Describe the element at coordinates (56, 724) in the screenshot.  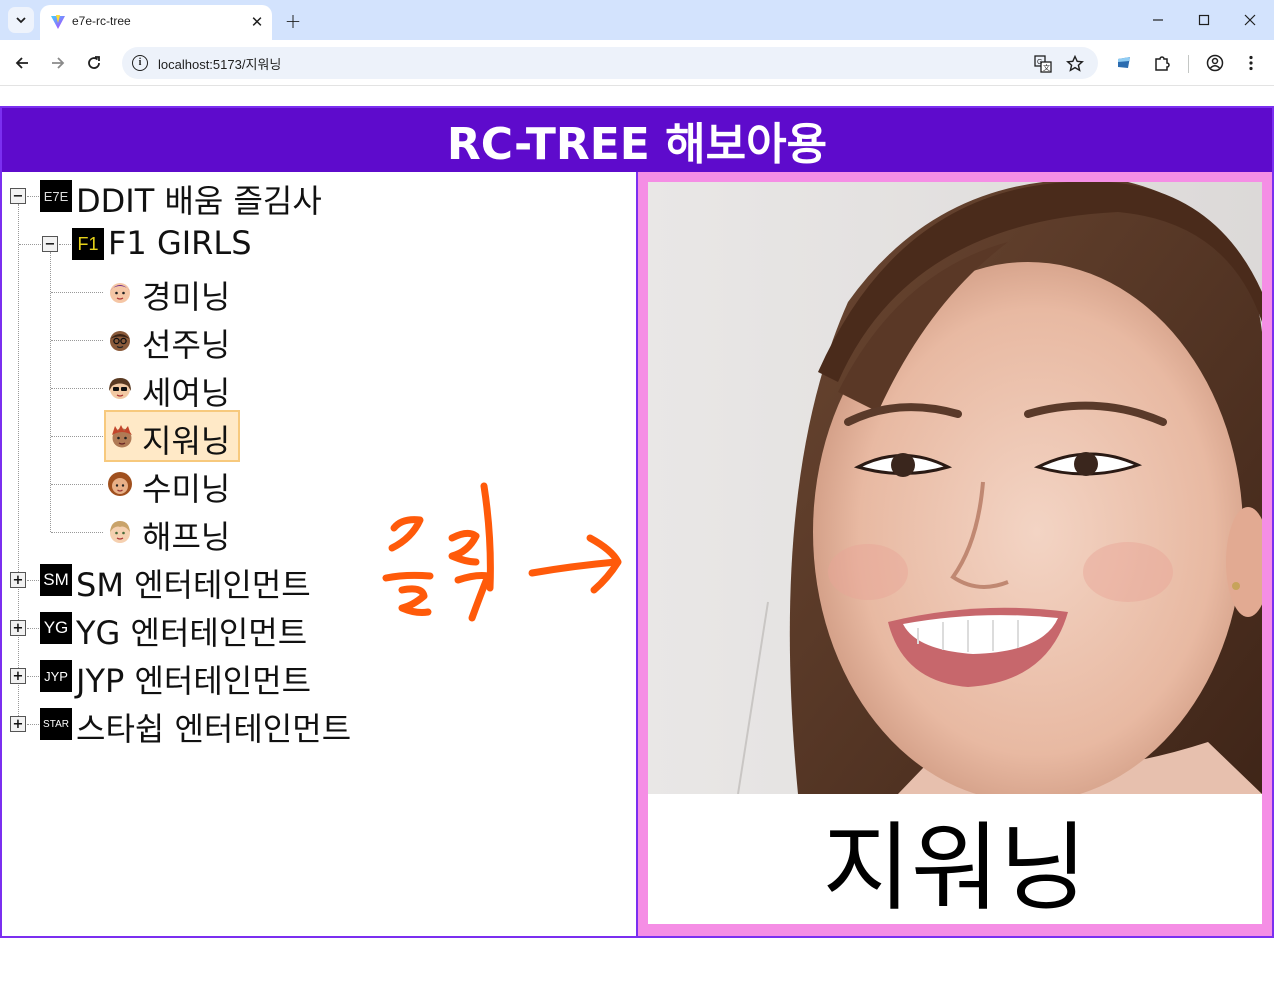
I see `starship-logo-icon: STAR` at that location.